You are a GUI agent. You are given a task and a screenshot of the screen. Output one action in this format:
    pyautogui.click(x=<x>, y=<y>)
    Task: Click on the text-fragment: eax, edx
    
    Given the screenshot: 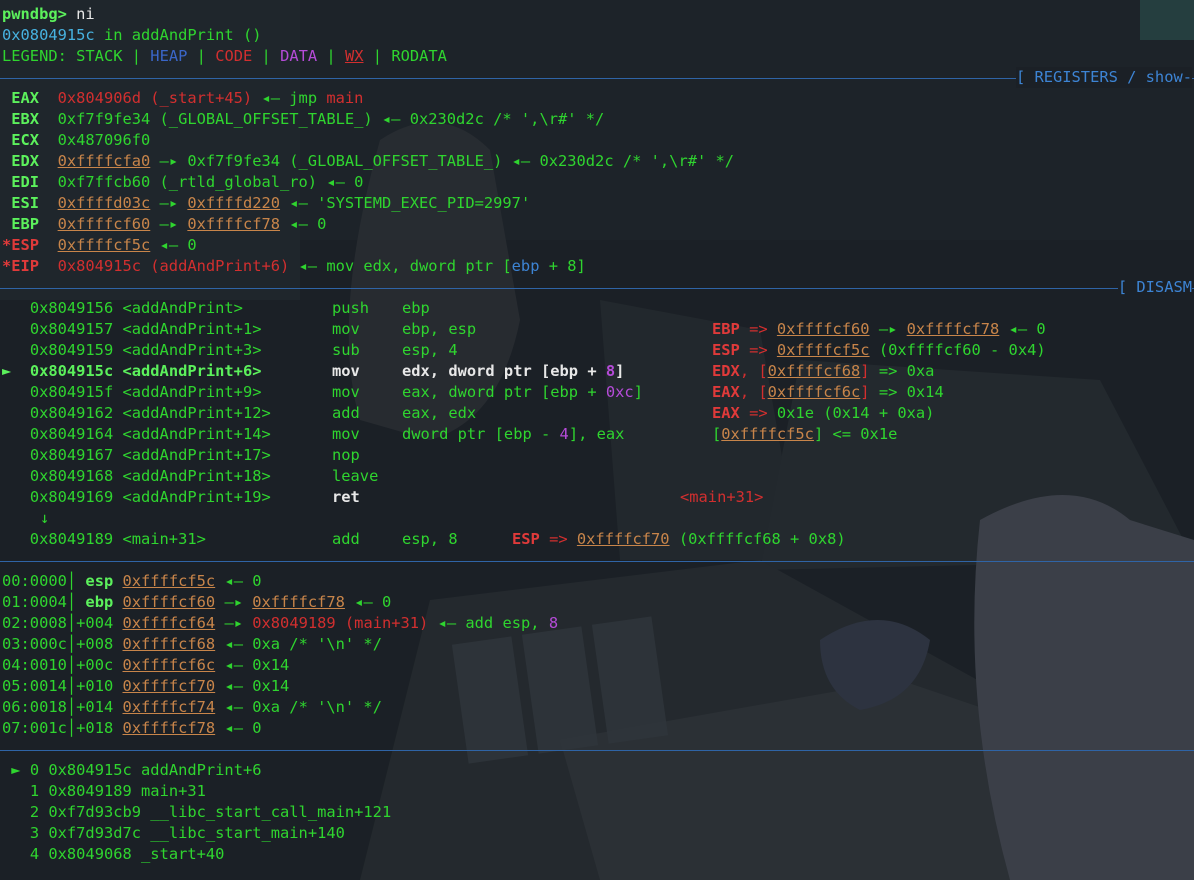 What is the action you would take?
    pyautogui.click(x=439, y=413)
    